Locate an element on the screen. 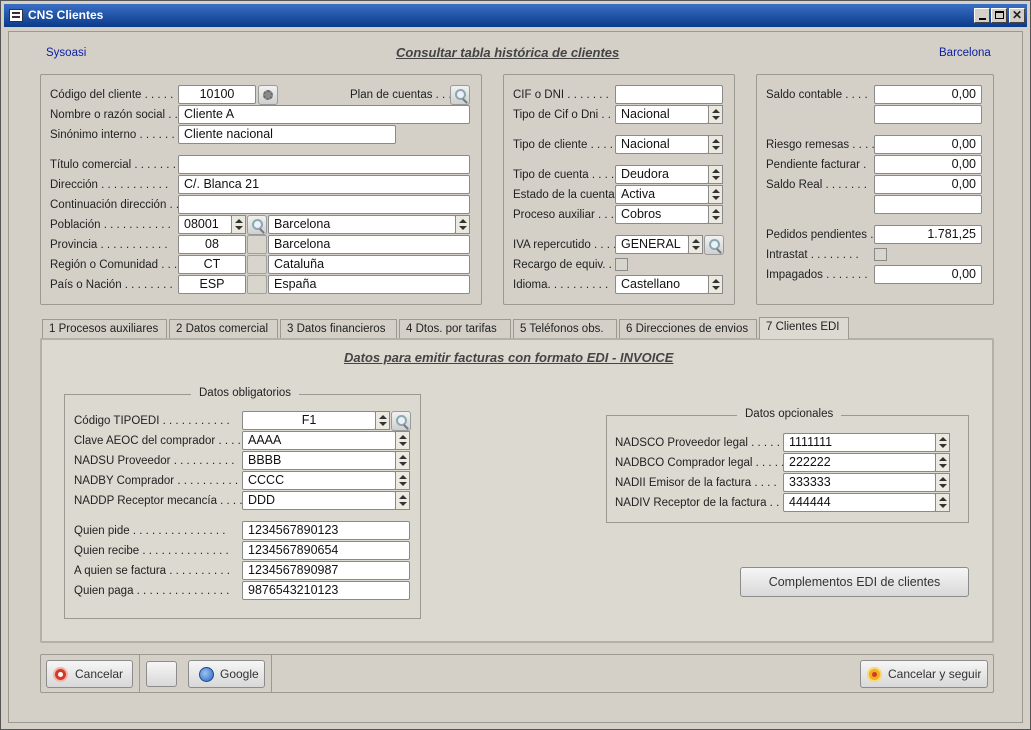 This screenshot has height=730, width=1031. nadby-field: CCCC is located at coordinates (319, 480).